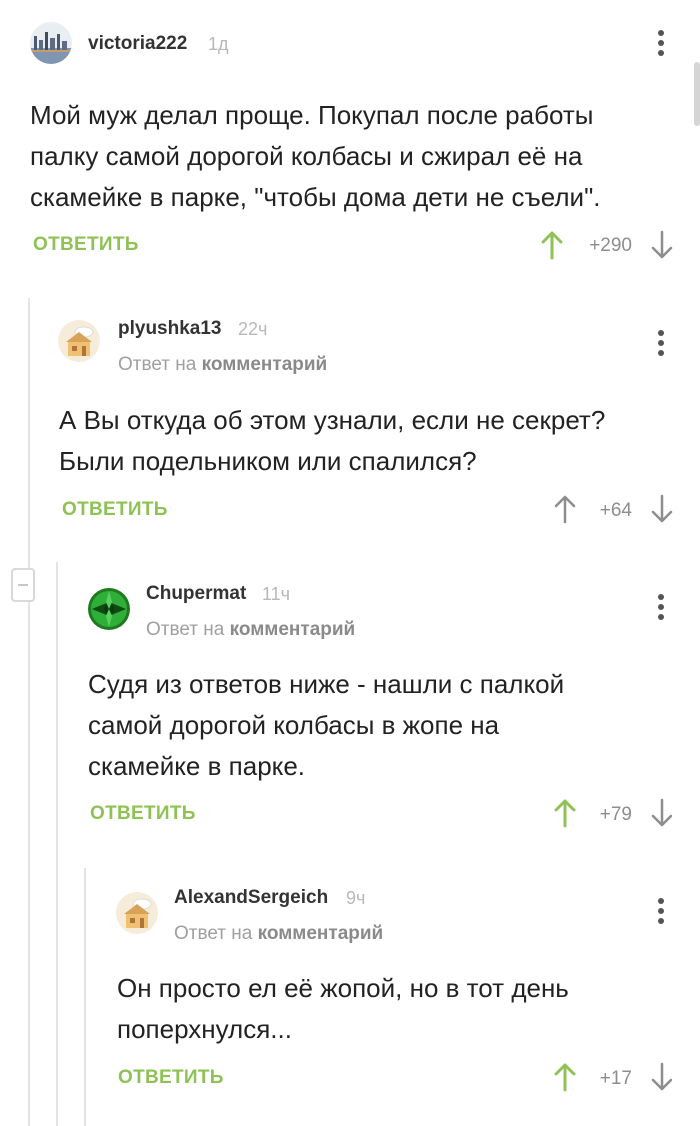 The height and width of the screenshot is (1126, 700). What do you see at coordinates (615, 510) in the screenshot?
I see `score: +64` at bounding box center [615, 510].